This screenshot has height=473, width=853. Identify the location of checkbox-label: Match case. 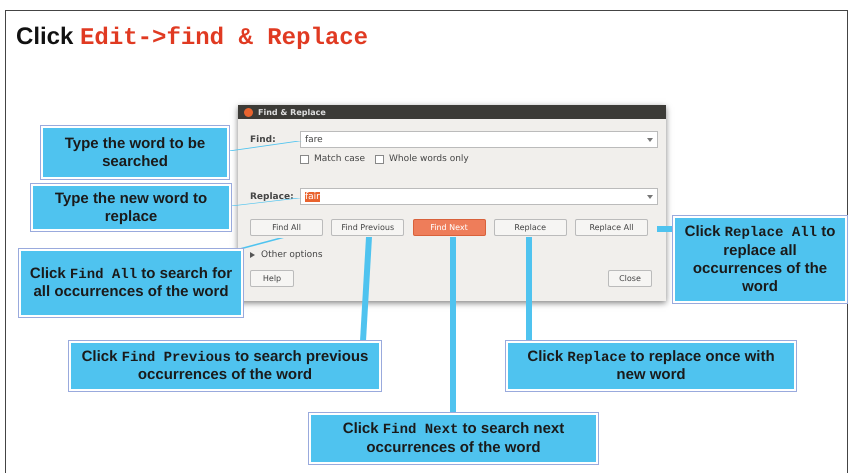
(340, 159).